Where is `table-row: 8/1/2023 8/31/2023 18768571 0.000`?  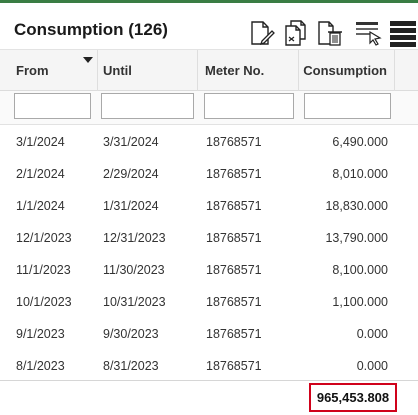 table-row: 8/1/2023 8/31/2023 18768571 0.000 is located at coordinates (209, 366).